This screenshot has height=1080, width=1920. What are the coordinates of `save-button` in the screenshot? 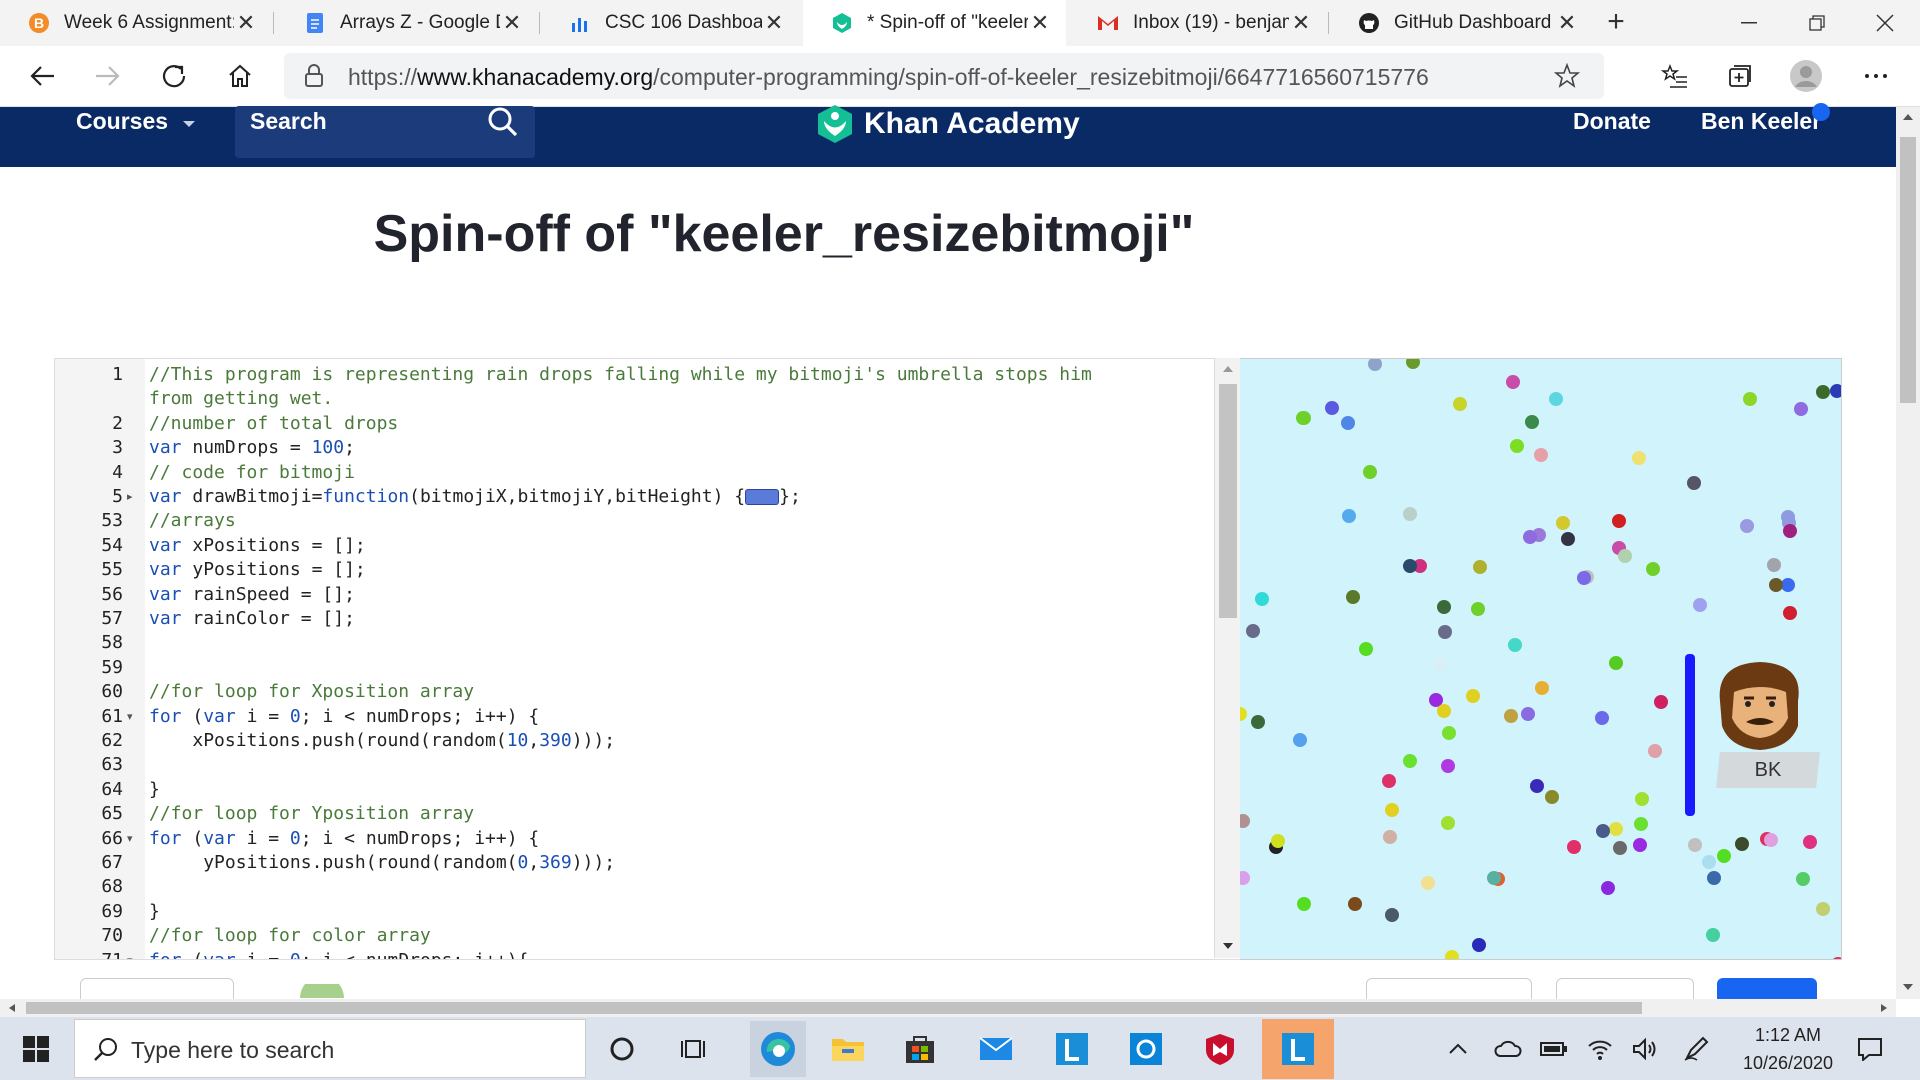 It's located at (1767, 988).